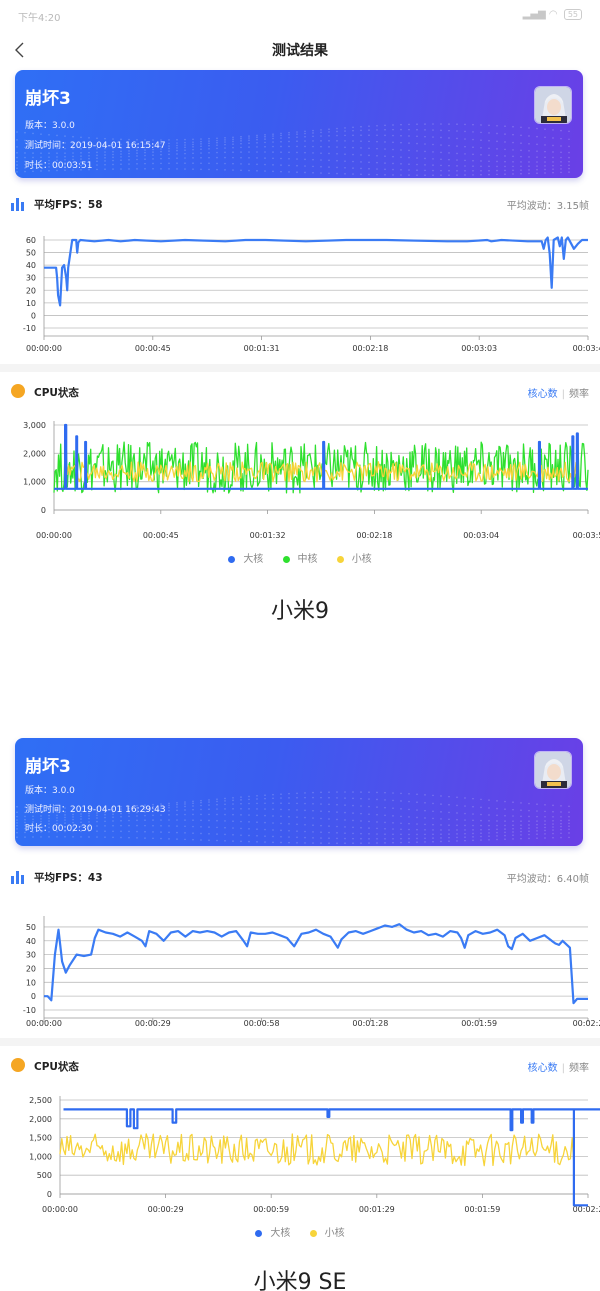  I want to click on section-divider, so click(300, 368).